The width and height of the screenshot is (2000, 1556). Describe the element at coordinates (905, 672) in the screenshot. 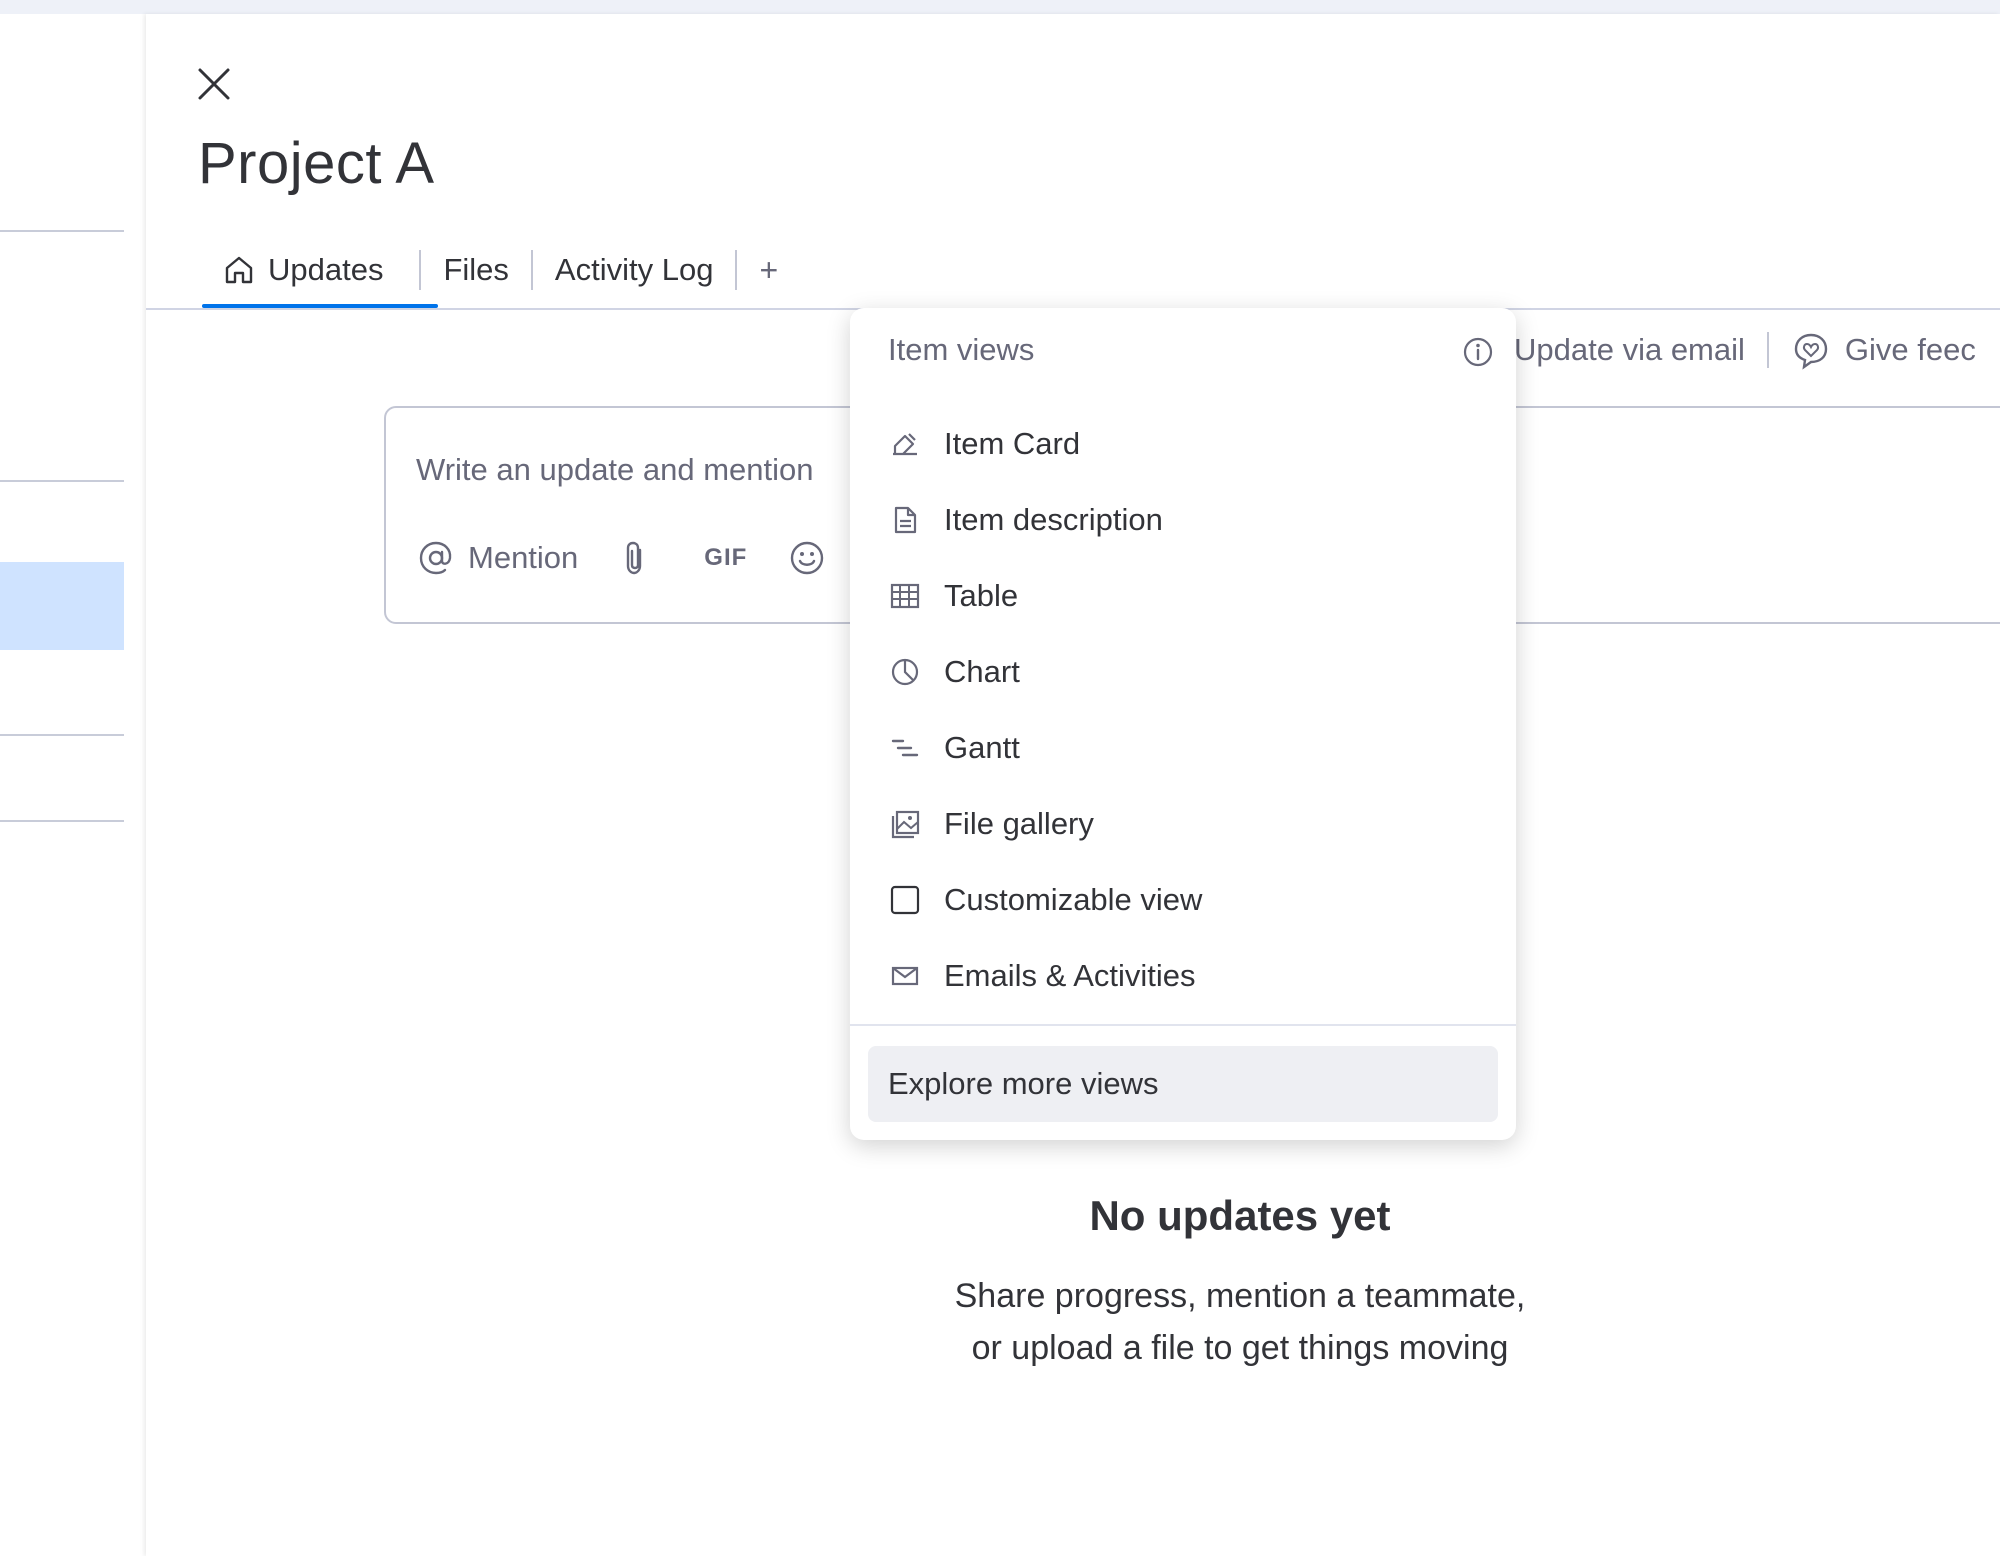

I see `chart-icon` at that location.